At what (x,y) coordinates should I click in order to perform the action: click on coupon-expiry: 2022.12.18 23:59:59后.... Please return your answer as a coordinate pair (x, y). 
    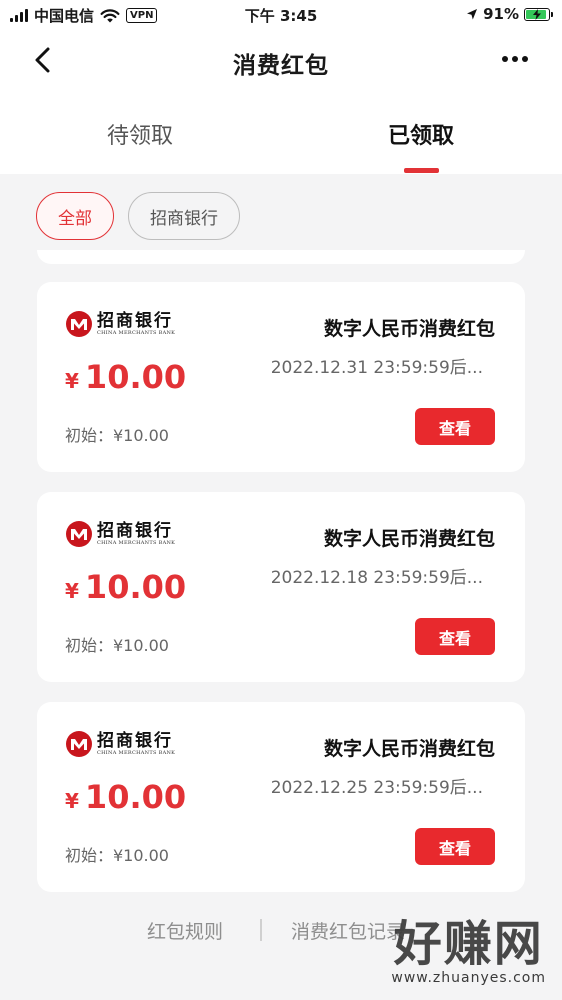
    Looking at the image, I should click on (376, 578).